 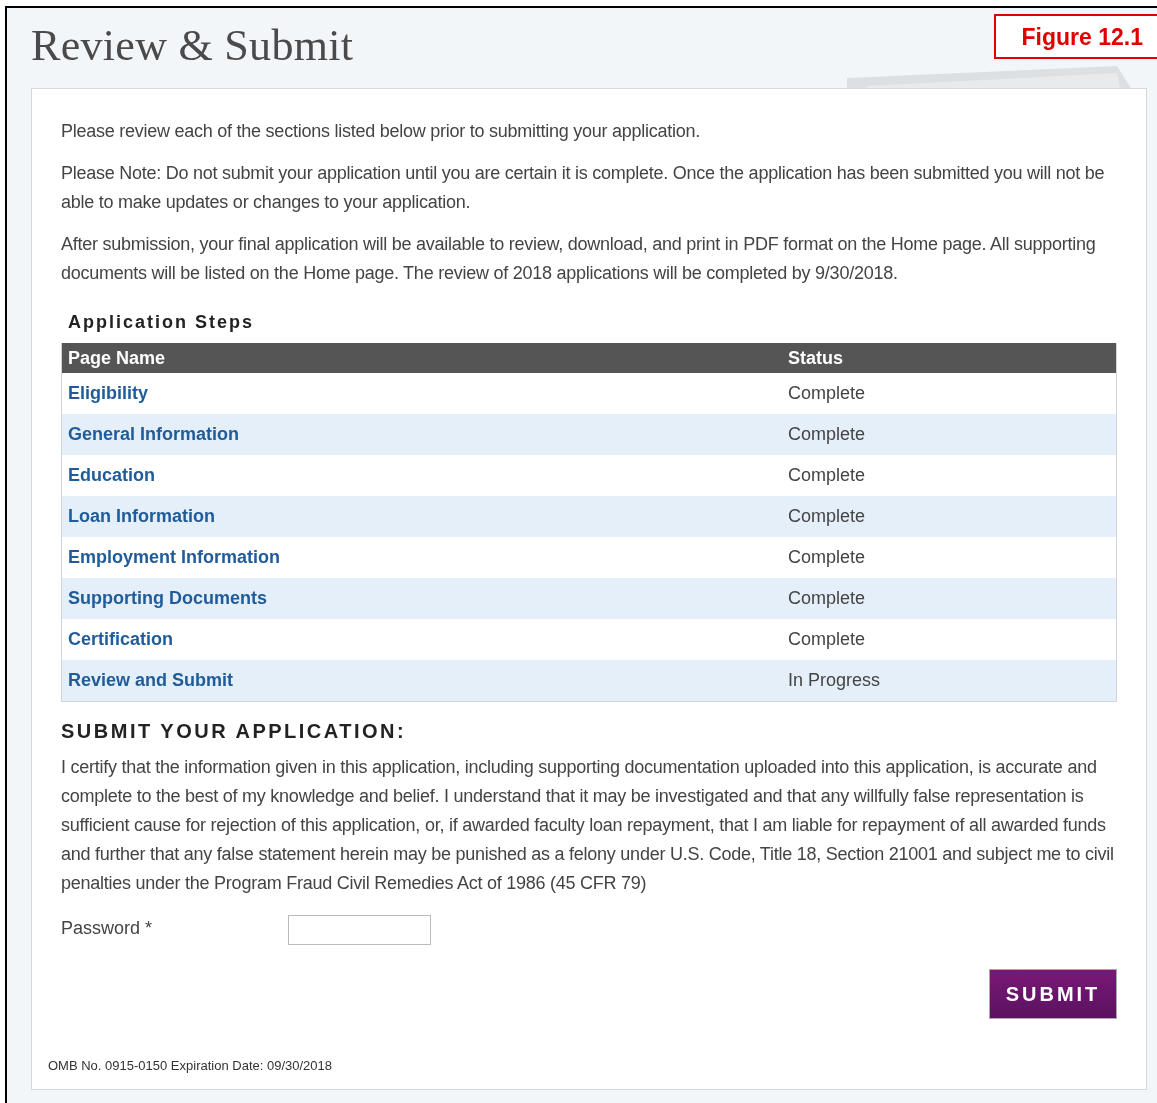 I want to click on page-title: Review & Submit, so click(x=192, y=46).